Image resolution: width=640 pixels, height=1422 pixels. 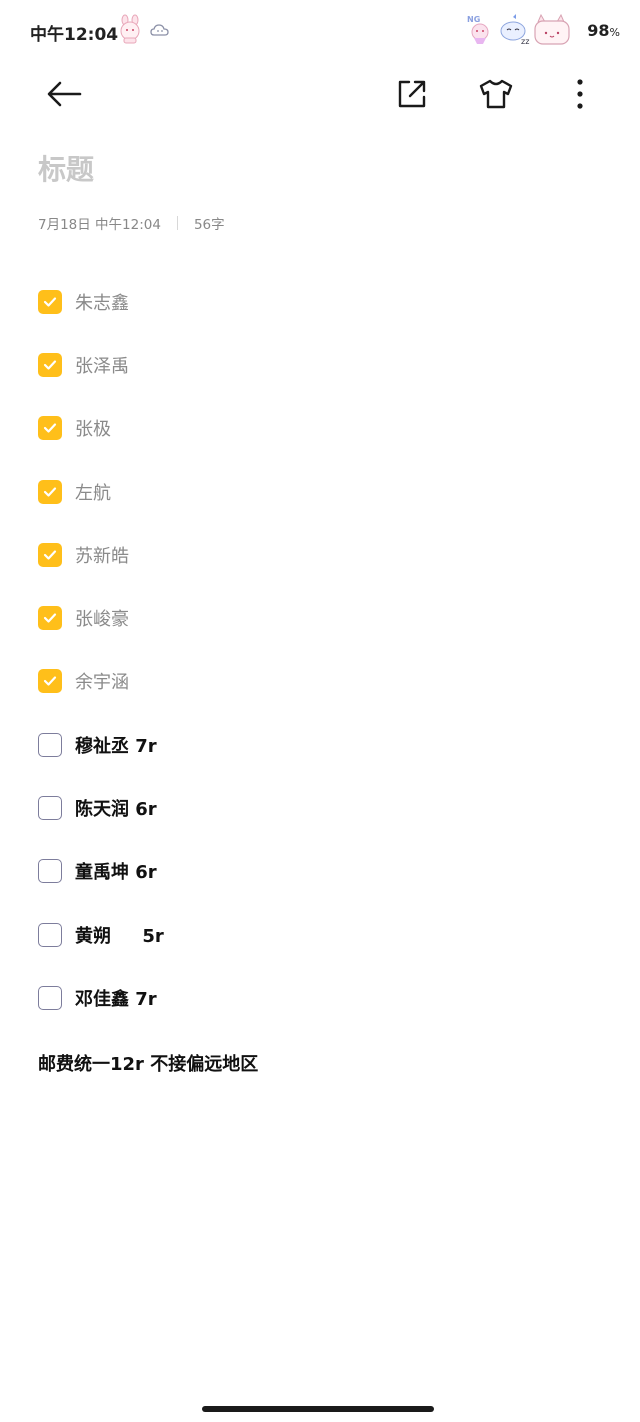 What do you see at coordinates (130, 31) in the screenshot?
I see `bunny-sticker-icon` at bounding box center [130, 31].